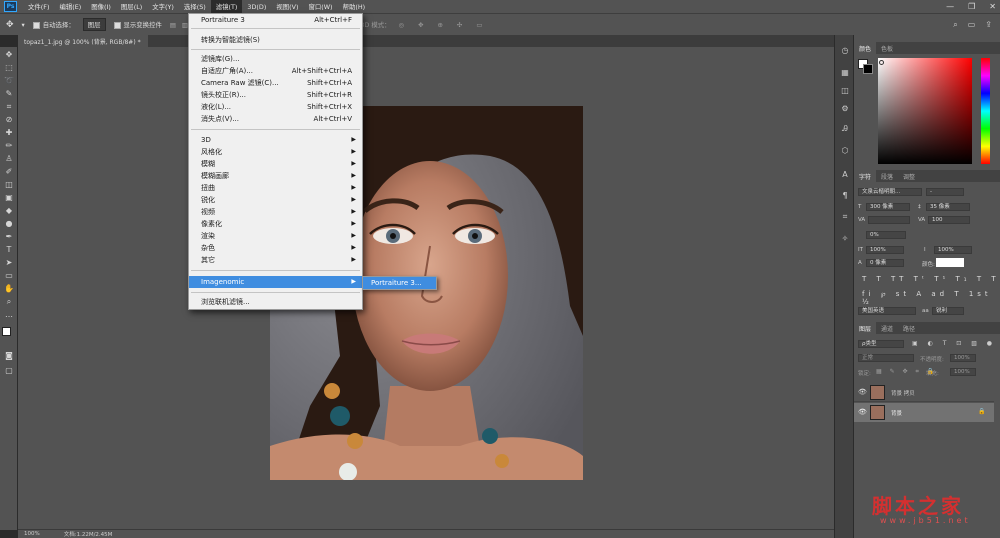 The width and height of the screenshot is (1000, 538). What do you see at coordinates (53, 24) in the screenshot?
I see `auto-select-checkbox: 自动选择：` at bounding box center [53, 24].